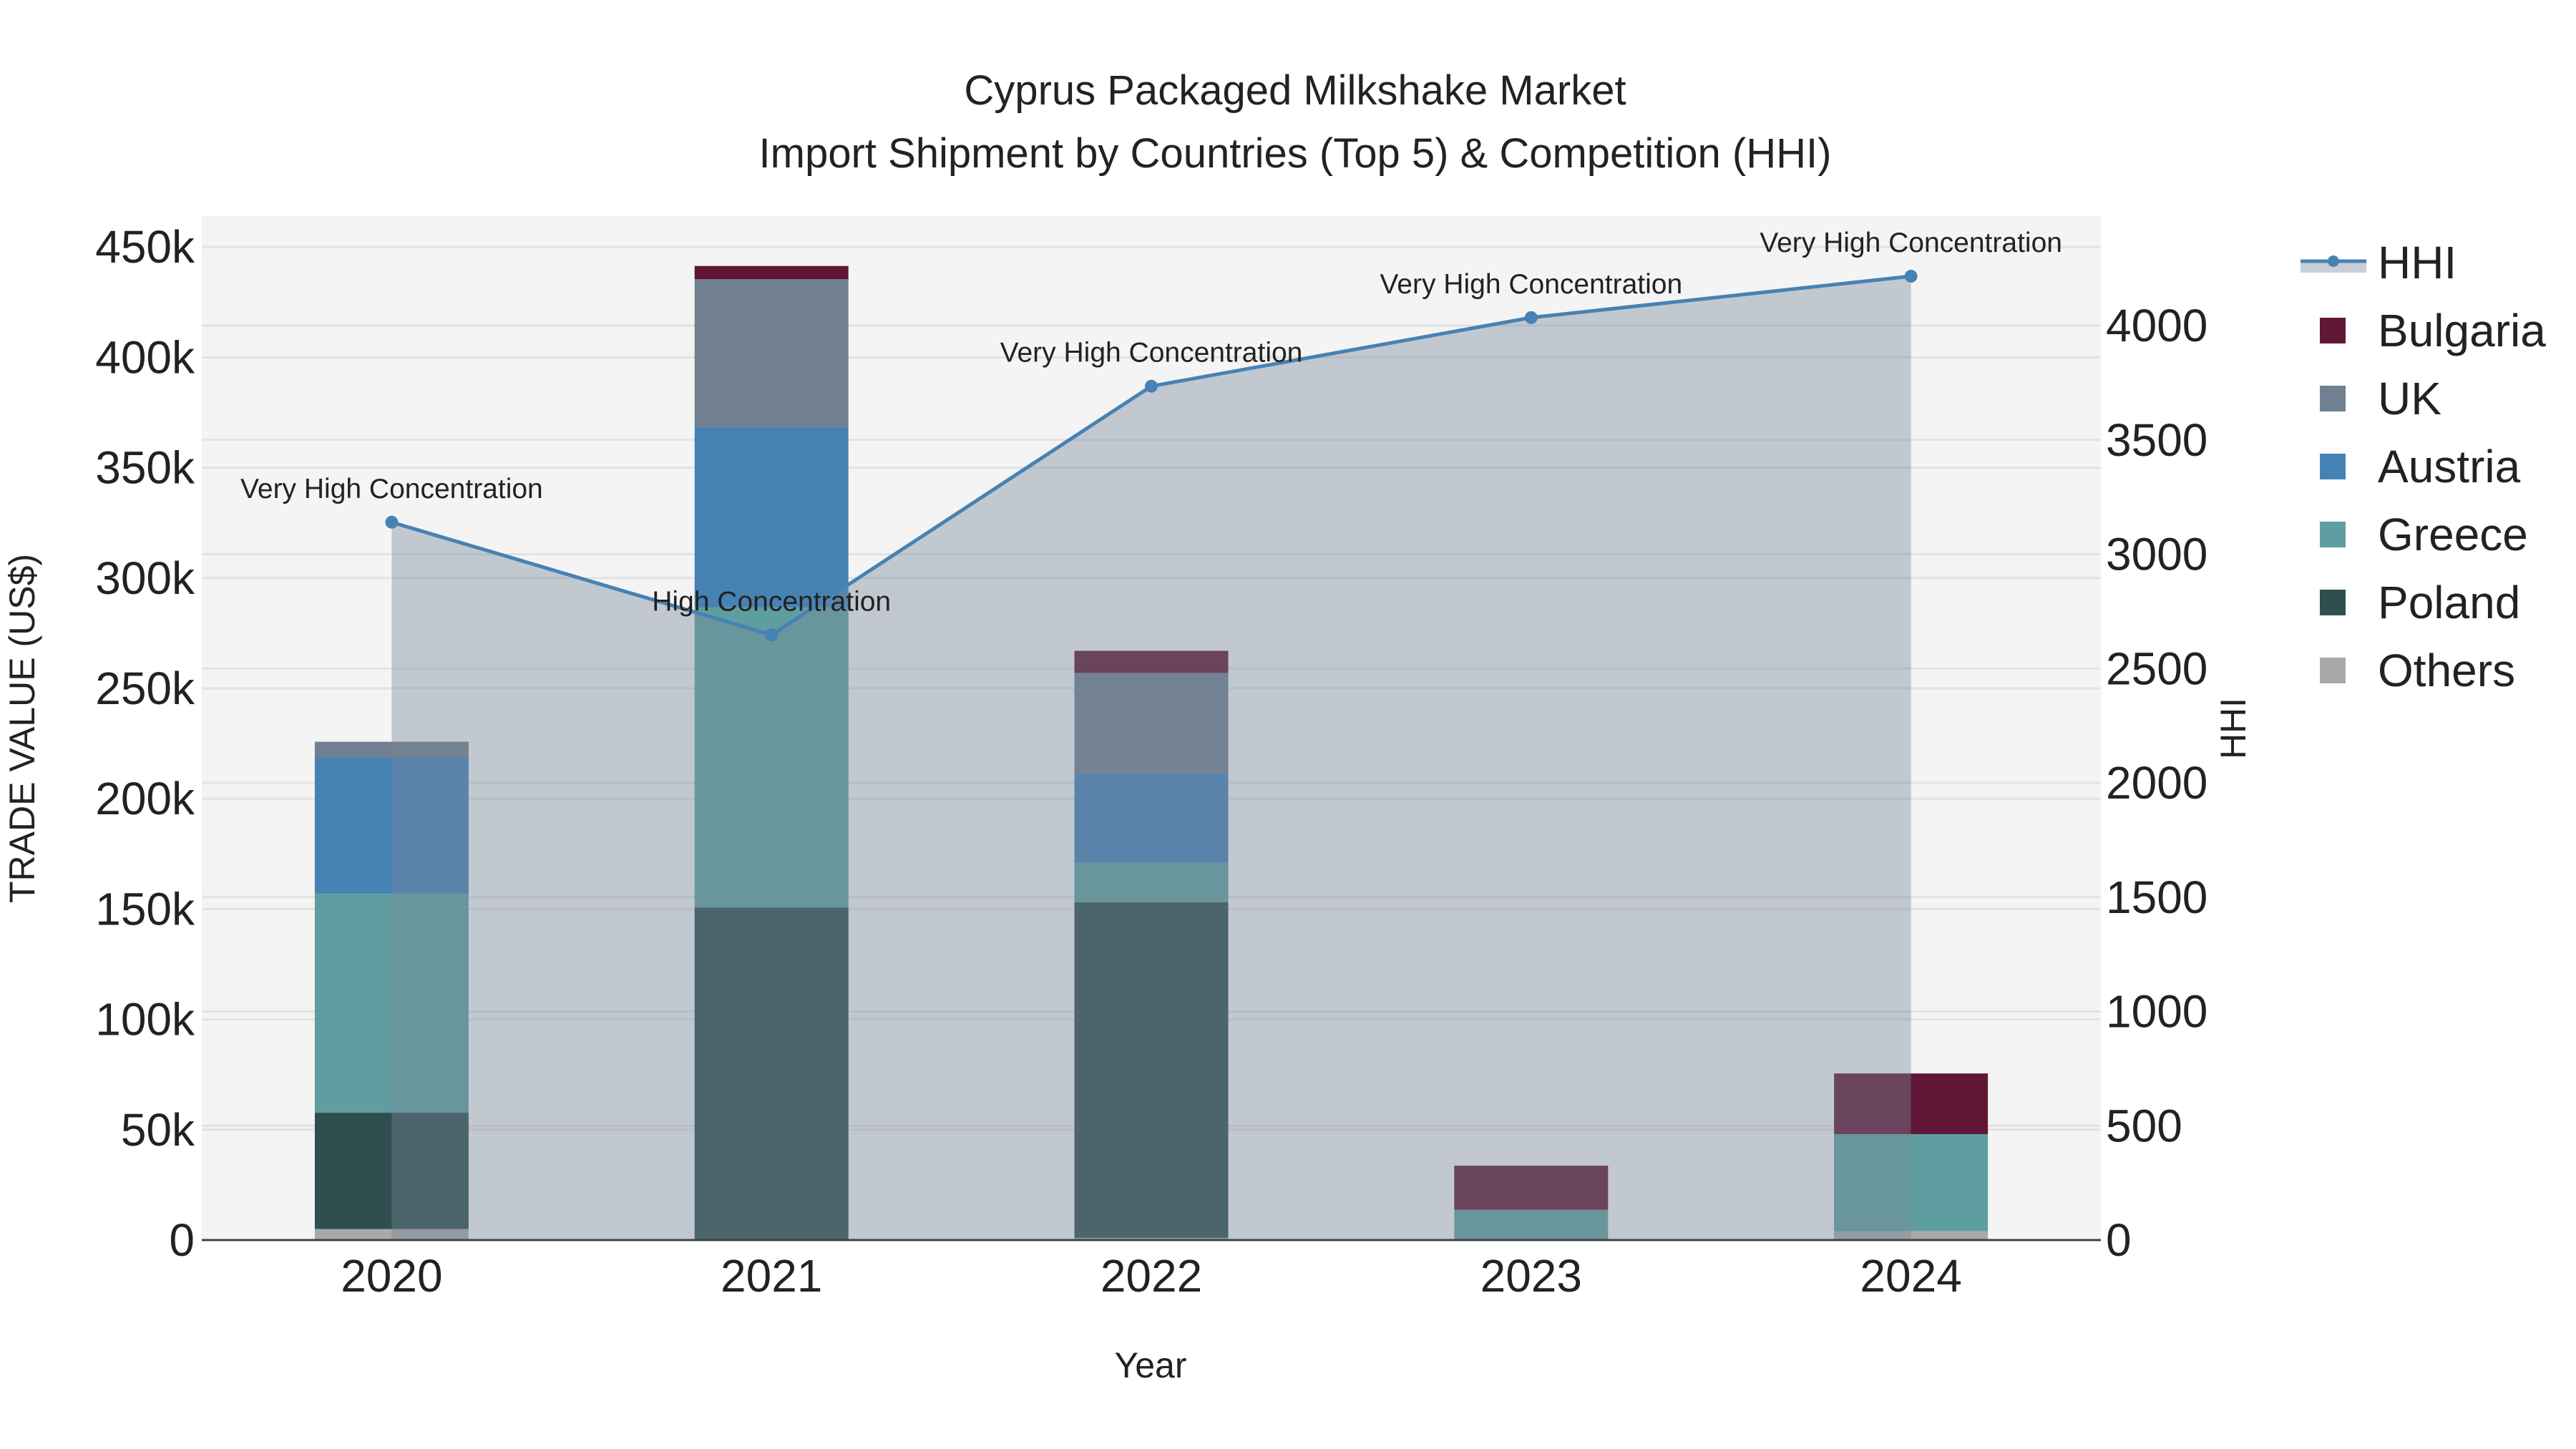  Describe the element at coordinates (2156, 440) in the screenshot. I see `y2-tick-label: 3500` at that location.